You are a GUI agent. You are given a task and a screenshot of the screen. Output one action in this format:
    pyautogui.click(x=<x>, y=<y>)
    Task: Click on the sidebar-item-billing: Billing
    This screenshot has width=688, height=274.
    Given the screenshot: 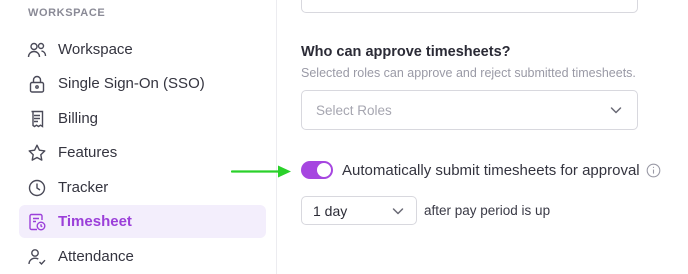 What is the action you would take?
    pyautogui.click(x=142, y=118)
    